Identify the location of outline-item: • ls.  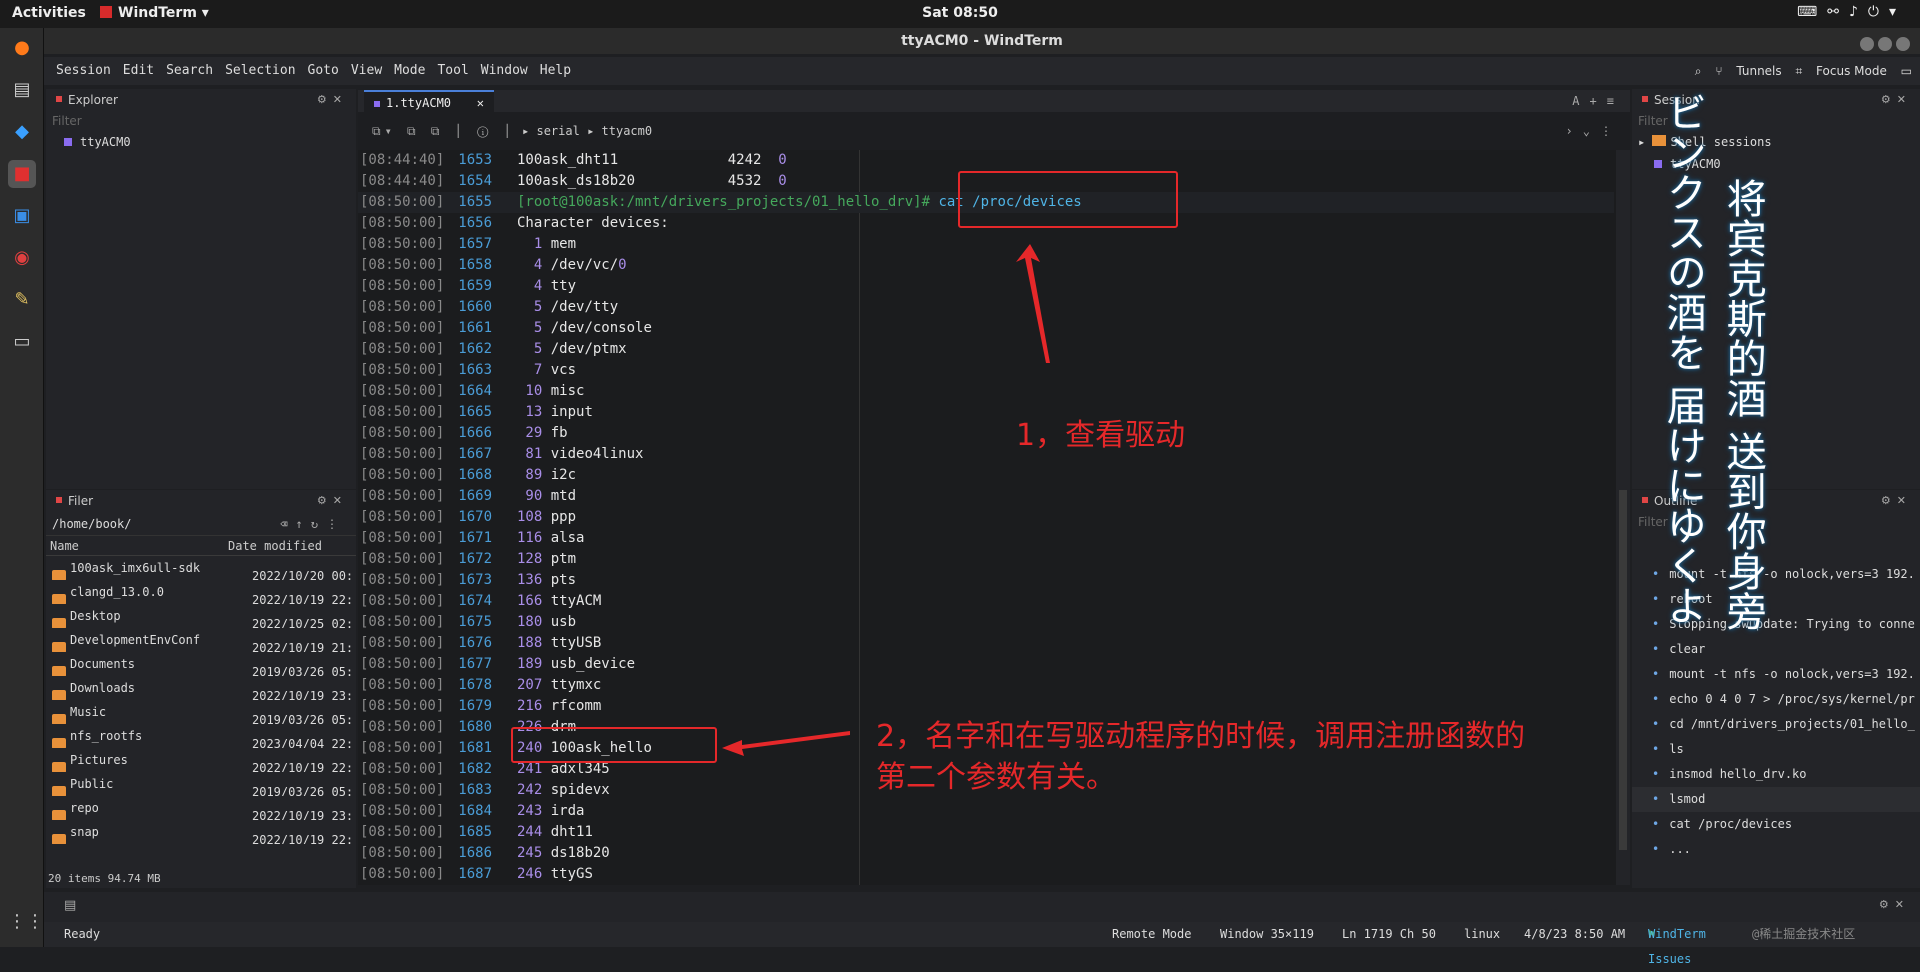
(1776, 749).